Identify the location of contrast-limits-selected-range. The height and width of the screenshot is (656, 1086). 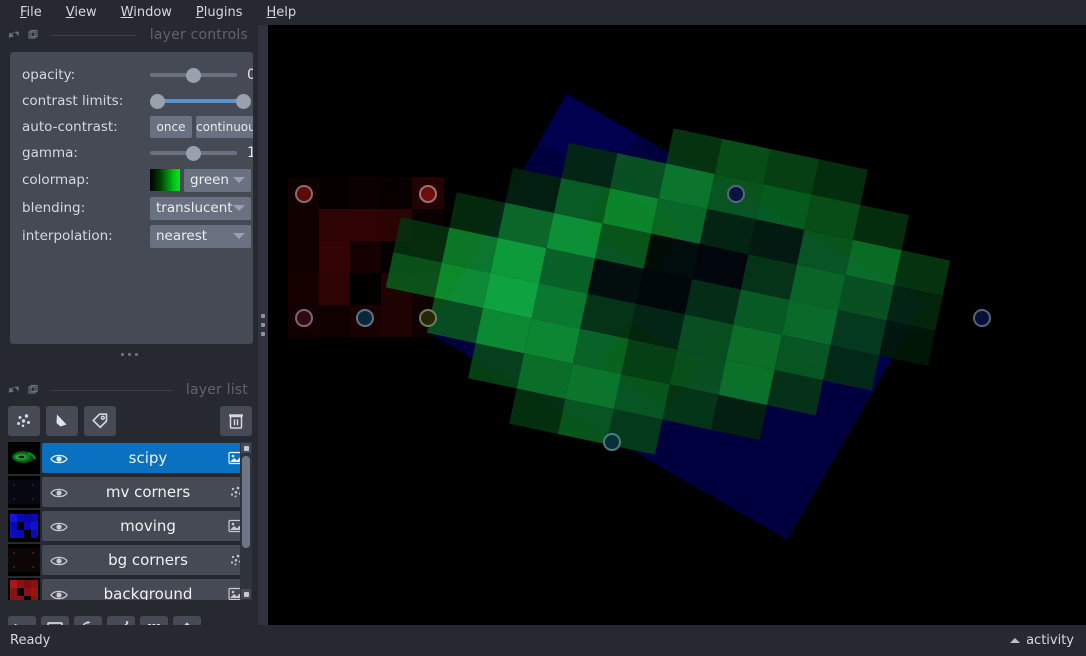
(200, 101).